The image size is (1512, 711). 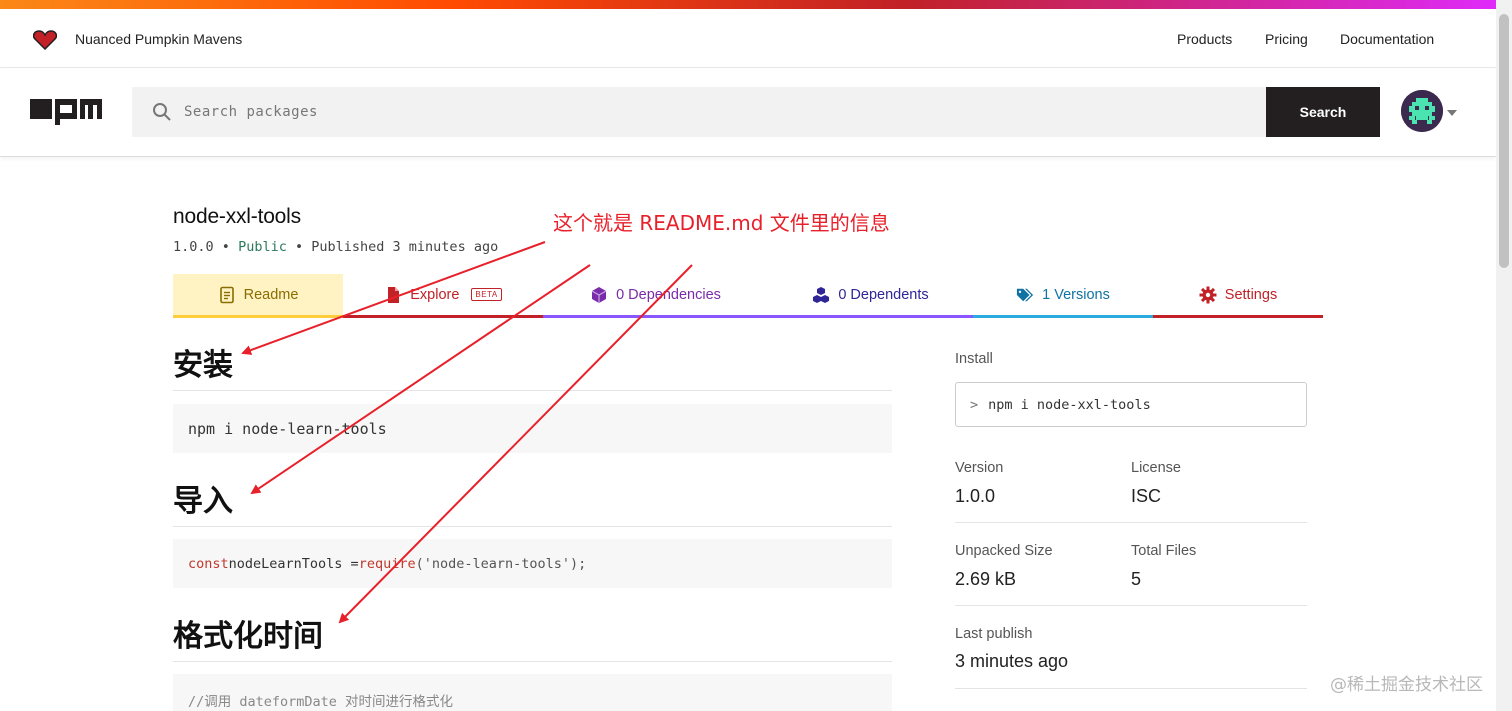 I want to click on readme-heading-format-time: 格式化时间, so click(x=532, y=636).